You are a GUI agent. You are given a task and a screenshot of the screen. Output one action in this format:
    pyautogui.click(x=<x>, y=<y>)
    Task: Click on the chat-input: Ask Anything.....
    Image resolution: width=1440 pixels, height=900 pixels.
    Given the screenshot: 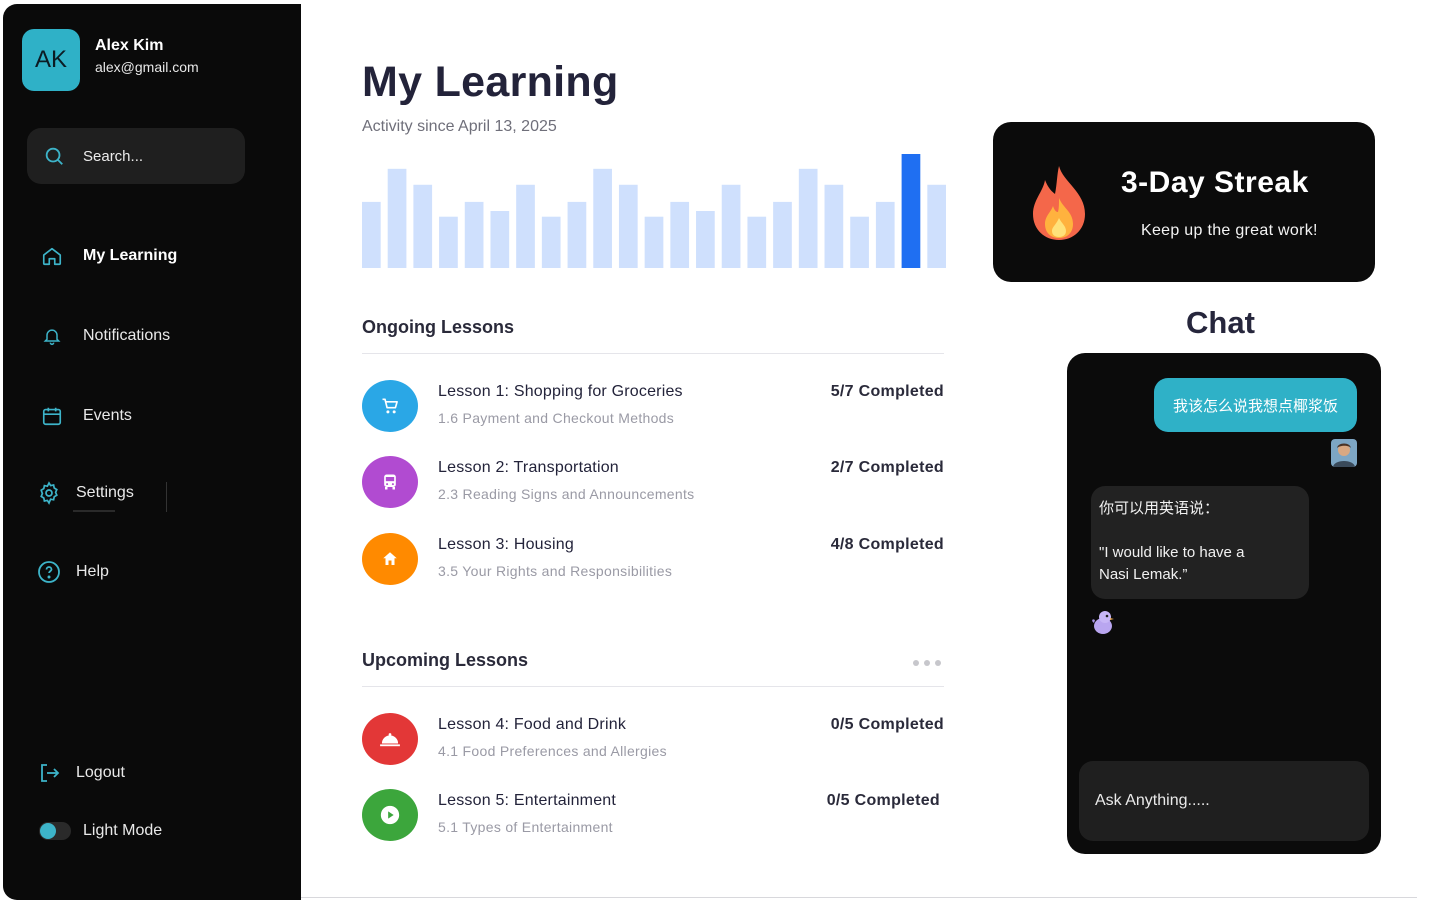 What is the action you would take?
    pyautogui.click(x=1224, y=801)
    